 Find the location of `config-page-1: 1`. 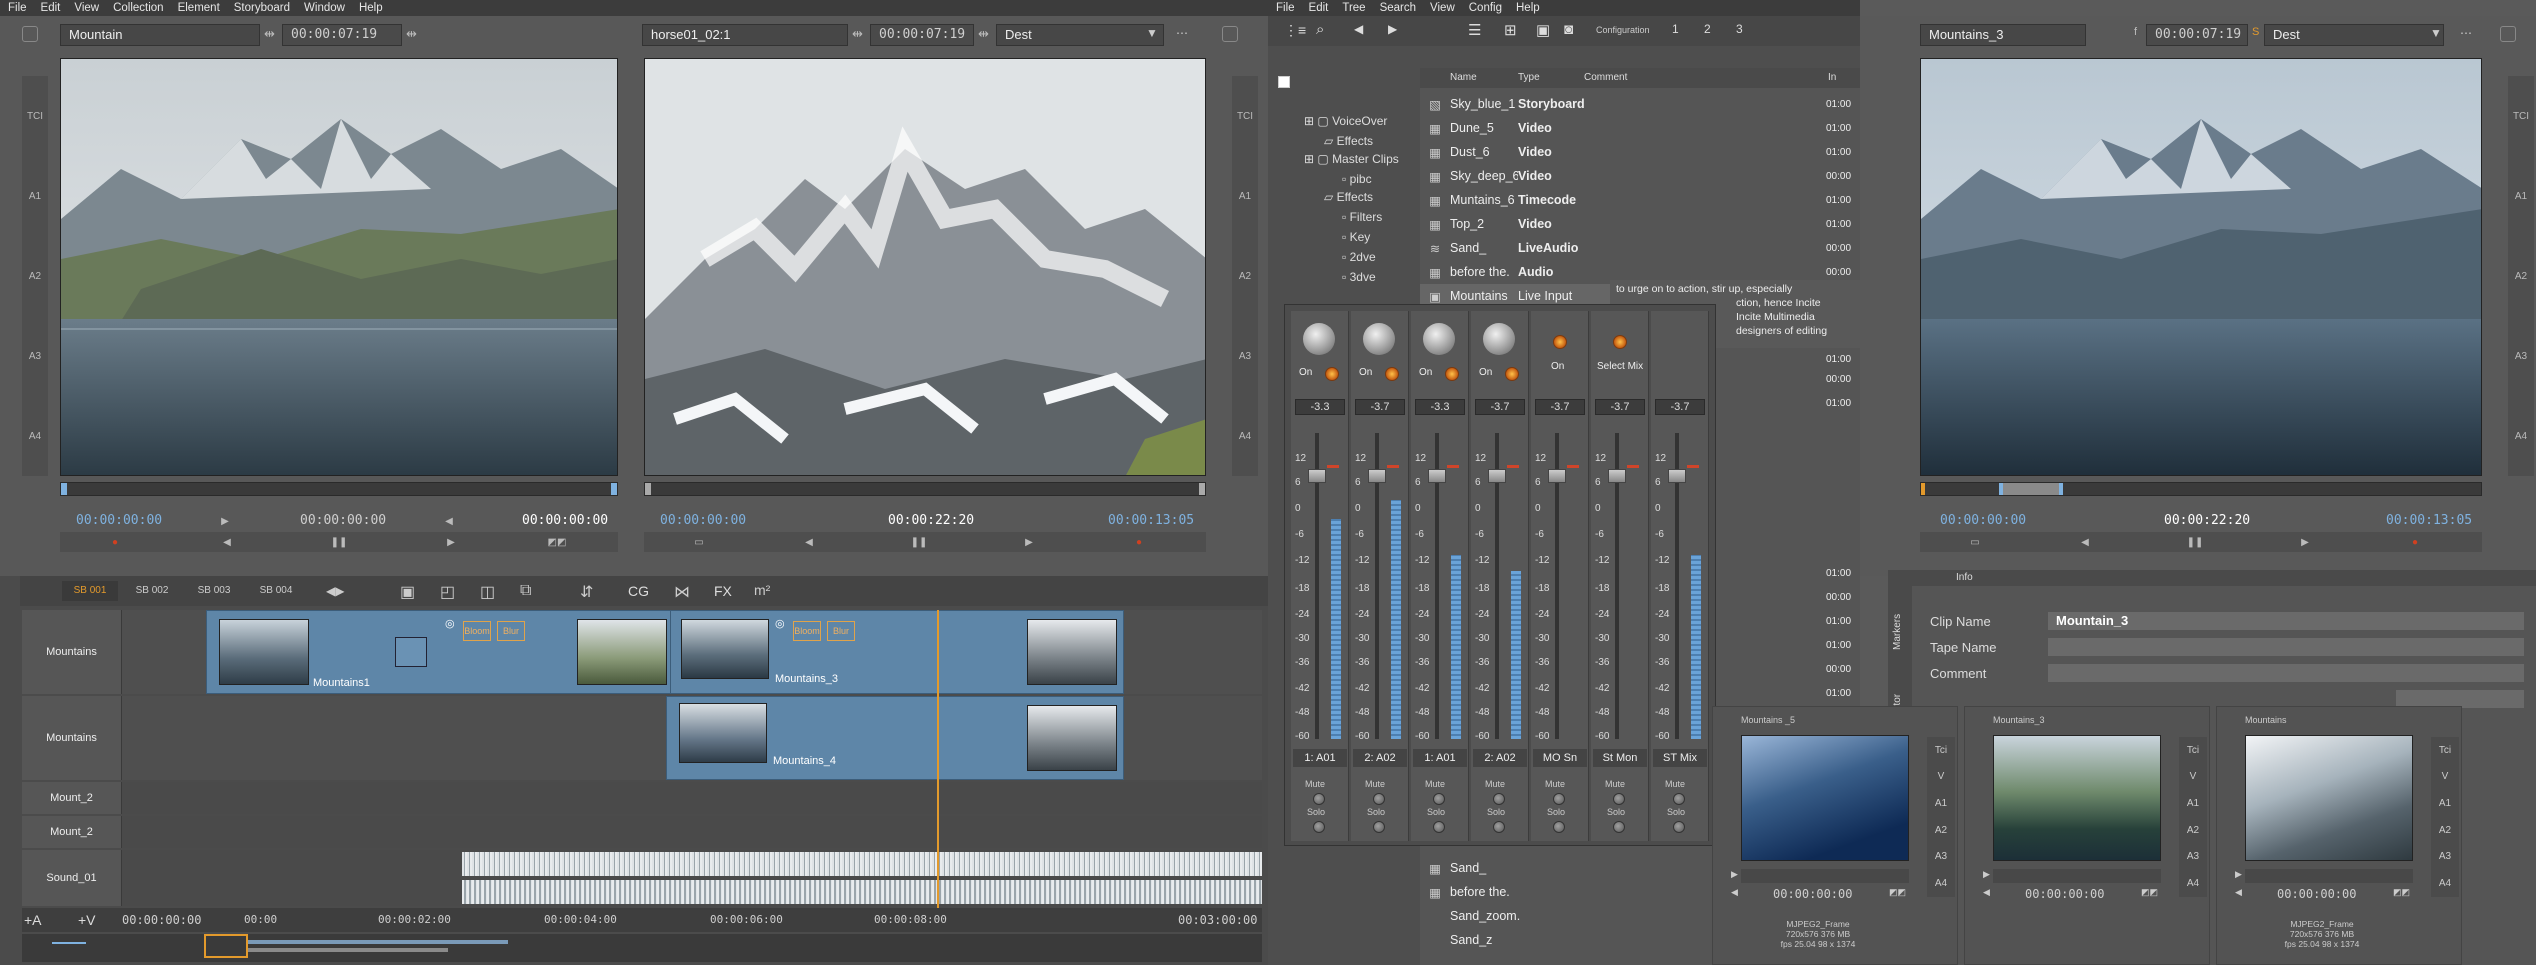

config-page-1: 1 is located at coordinates (1675, 29).